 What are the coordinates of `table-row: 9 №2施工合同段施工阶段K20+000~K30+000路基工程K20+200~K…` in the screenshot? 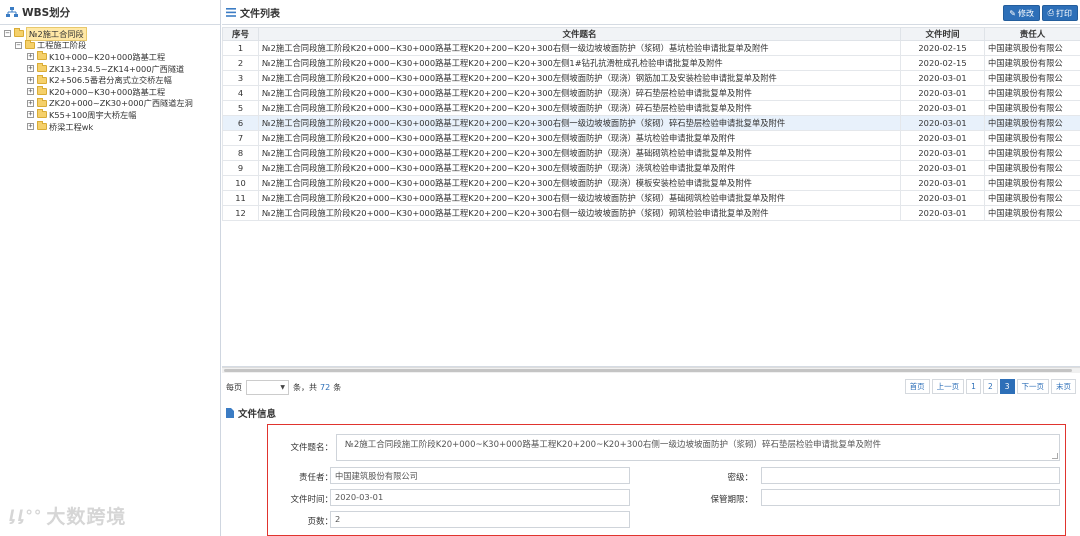 It's located at (651, 168).